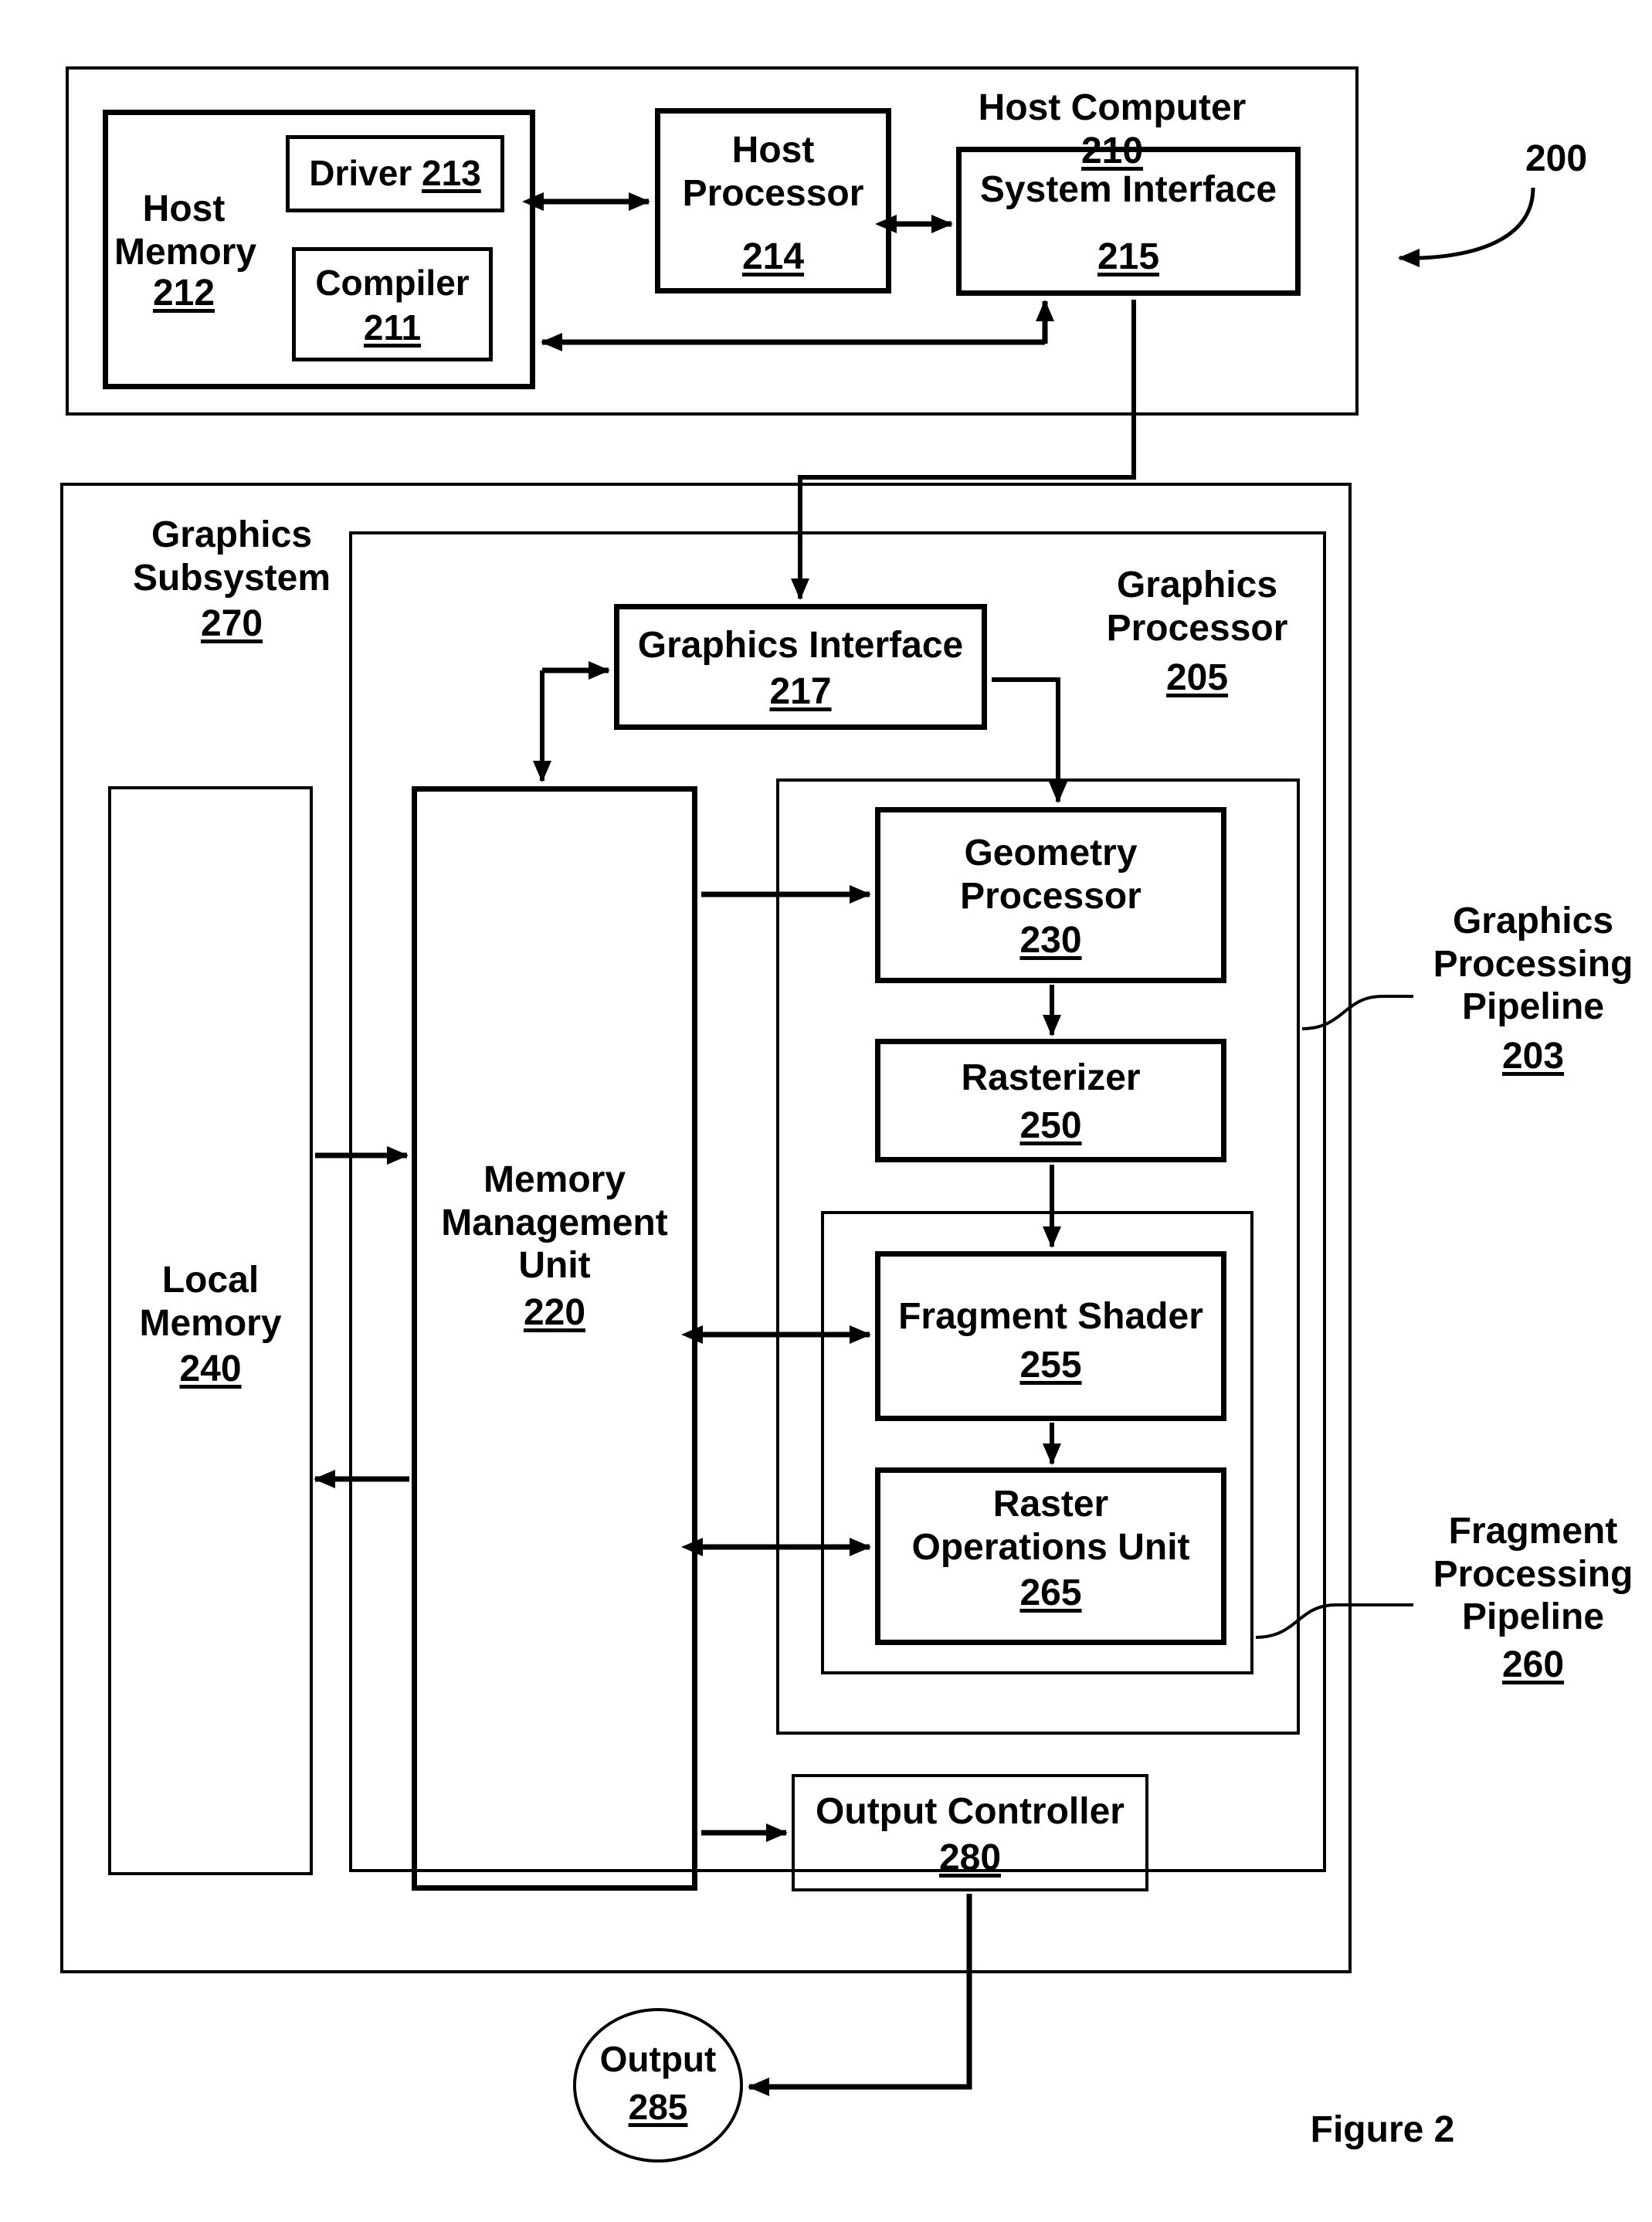  Describe the element at coordinates (970, 1857) in the screenshot. I see `output-controller-ref: 280` at that location.